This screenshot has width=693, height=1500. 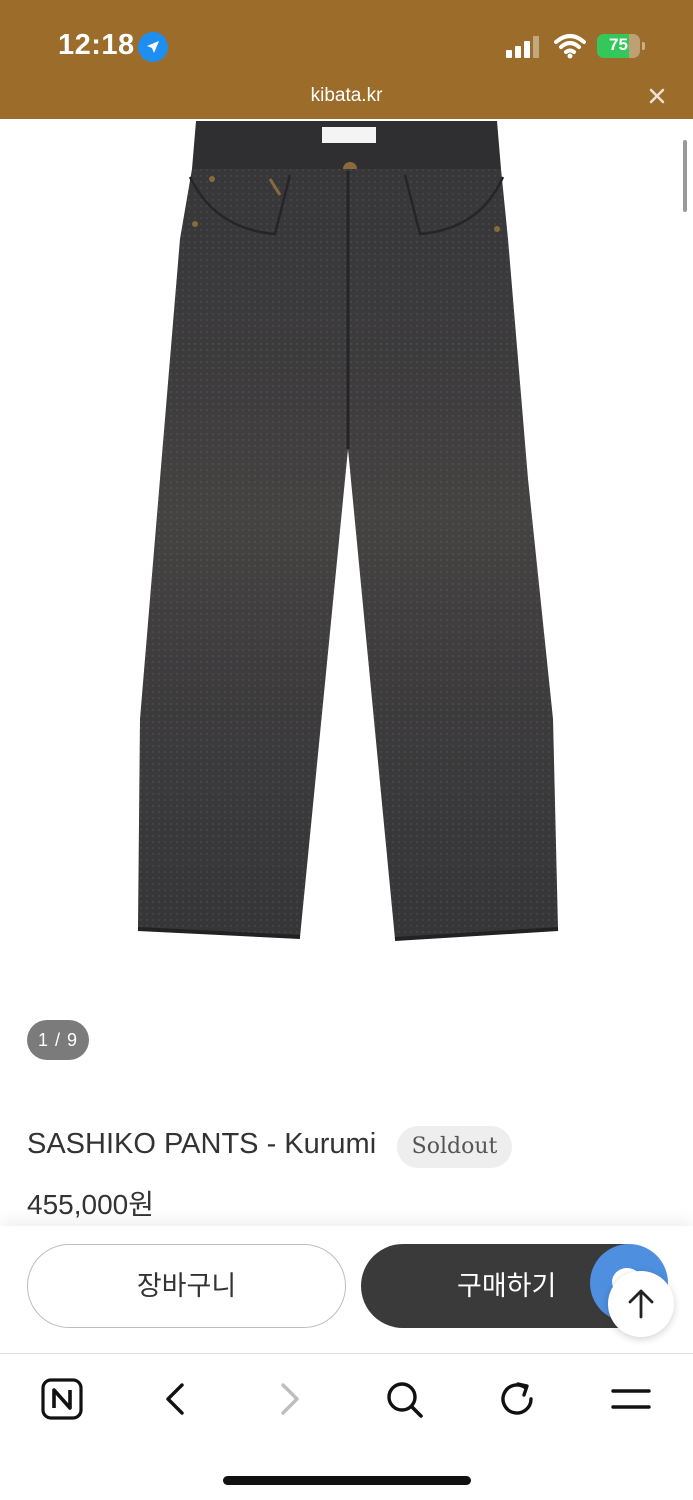 I want to click on search-icon, so click(x=404, y=1399).